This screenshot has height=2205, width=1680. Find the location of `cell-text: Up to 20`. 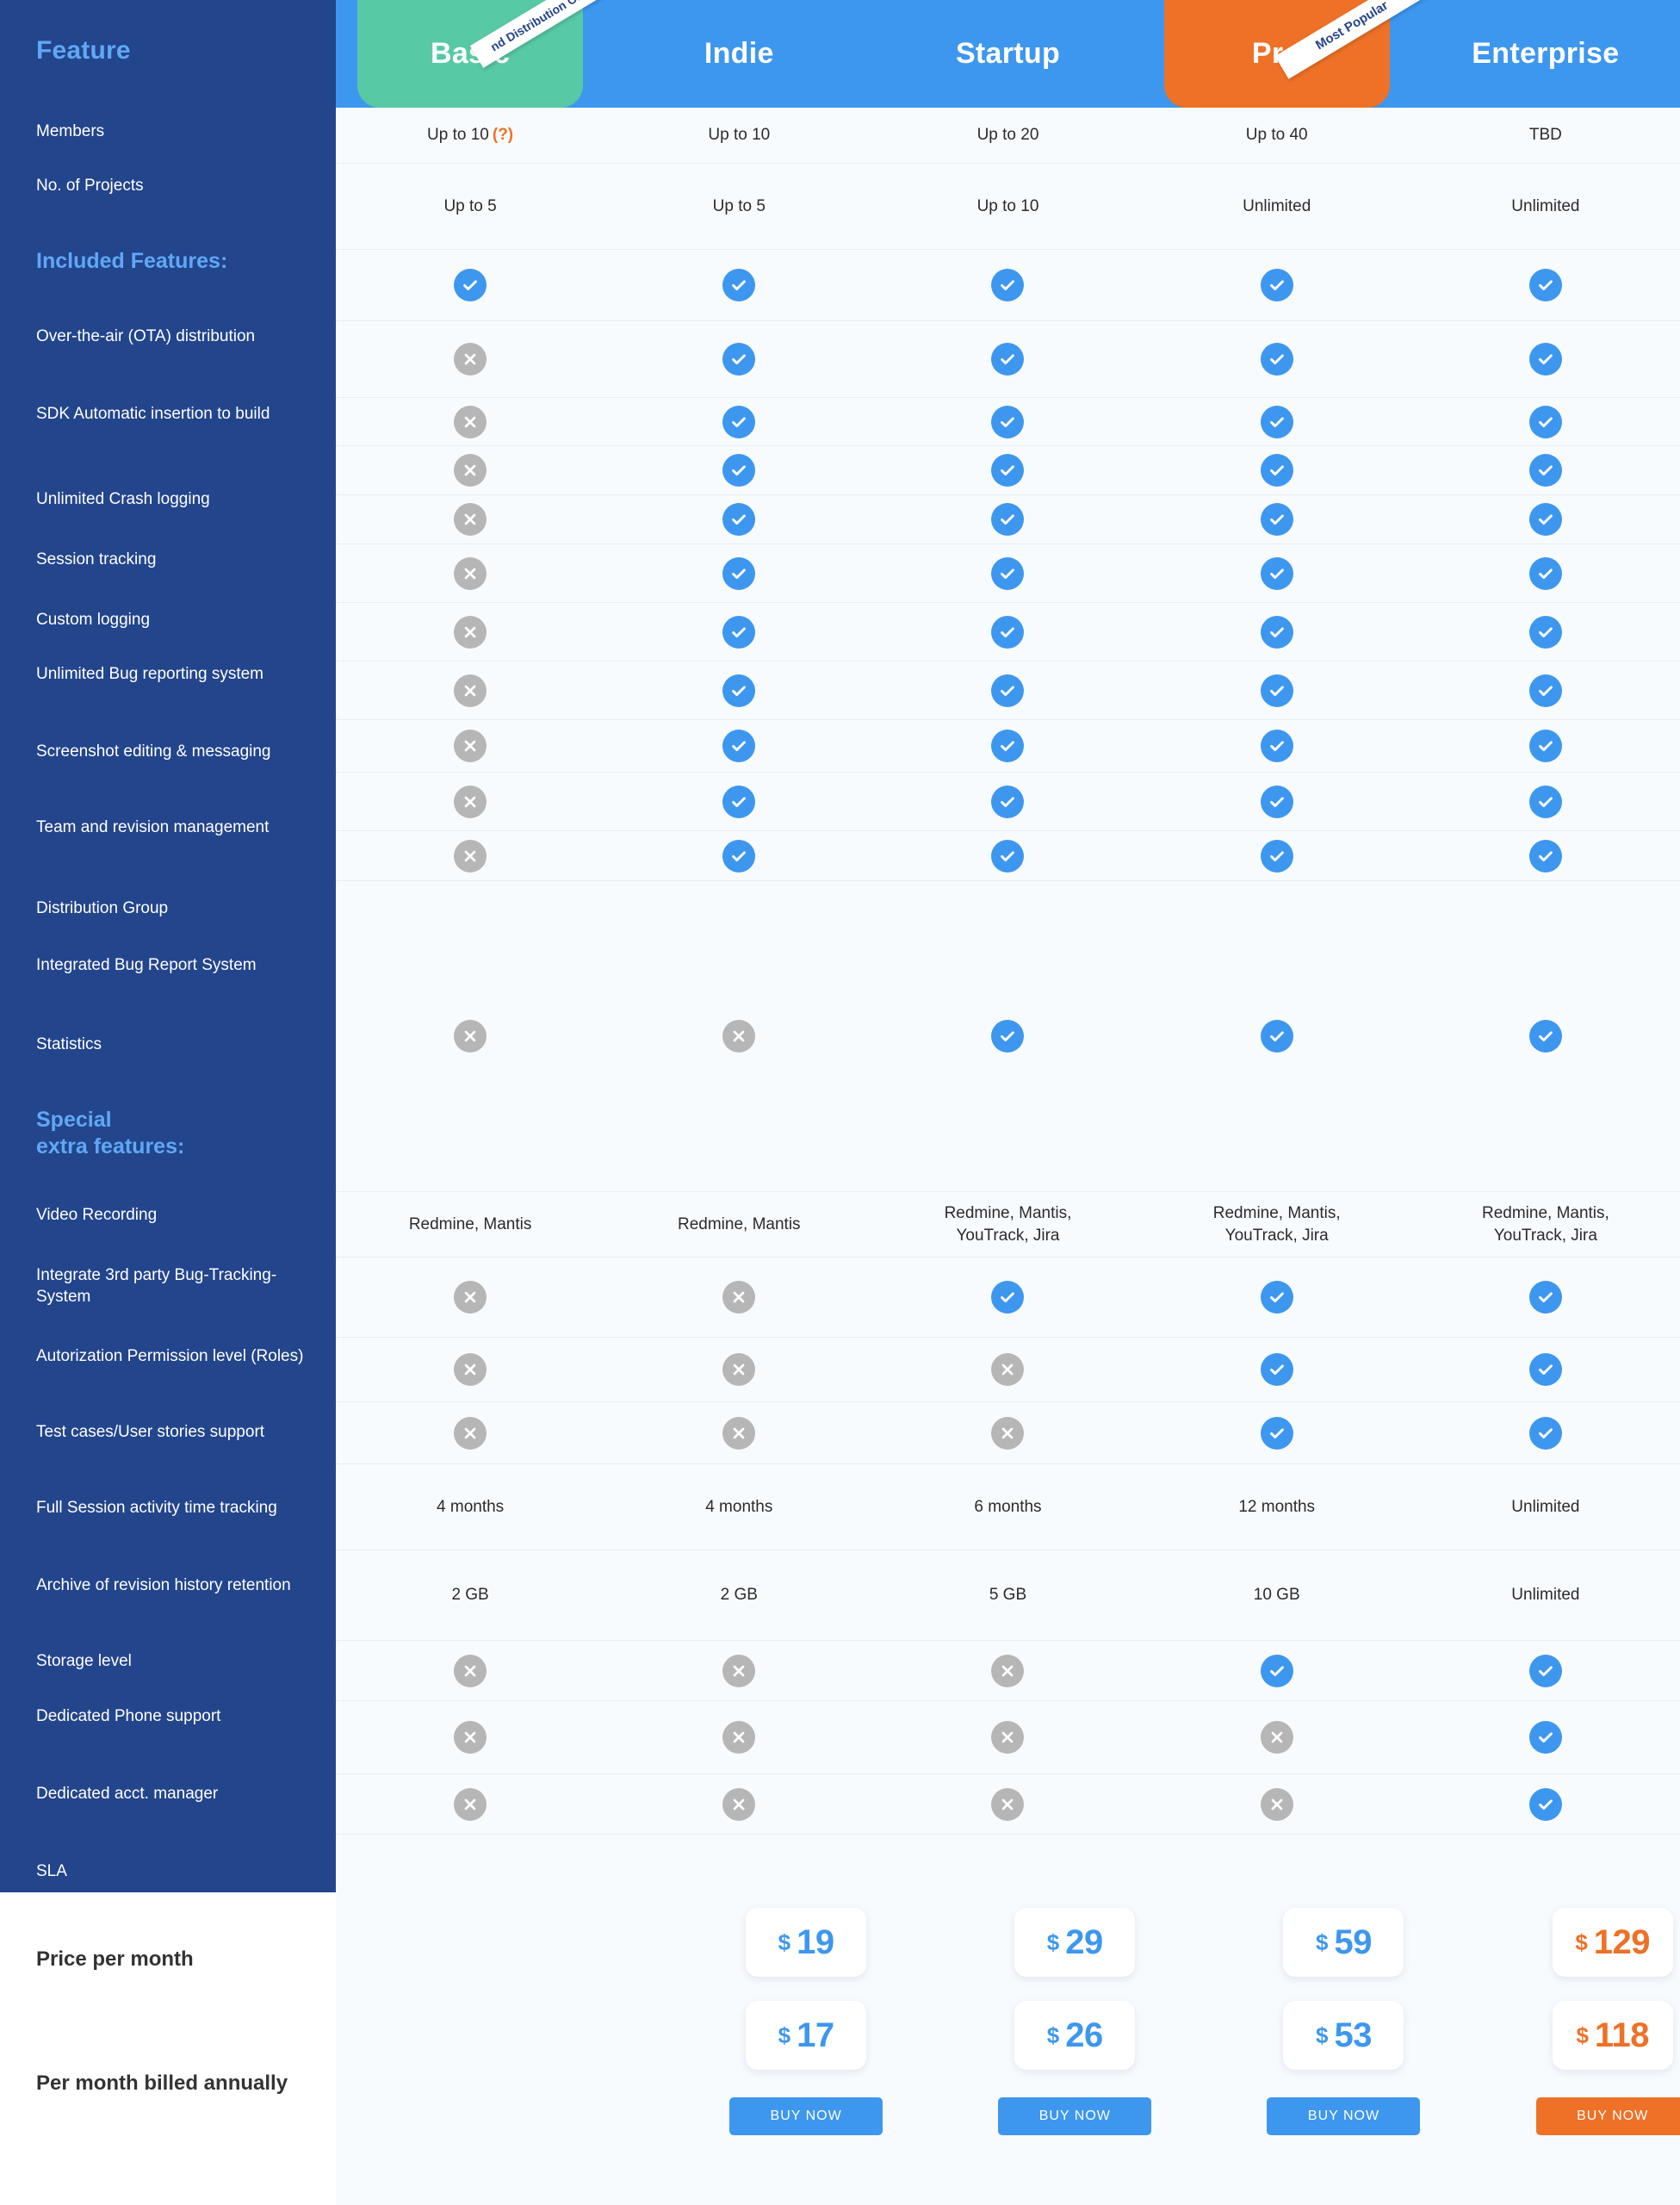

cell-text: Up to 20 is located at coordinates (1008, 135).